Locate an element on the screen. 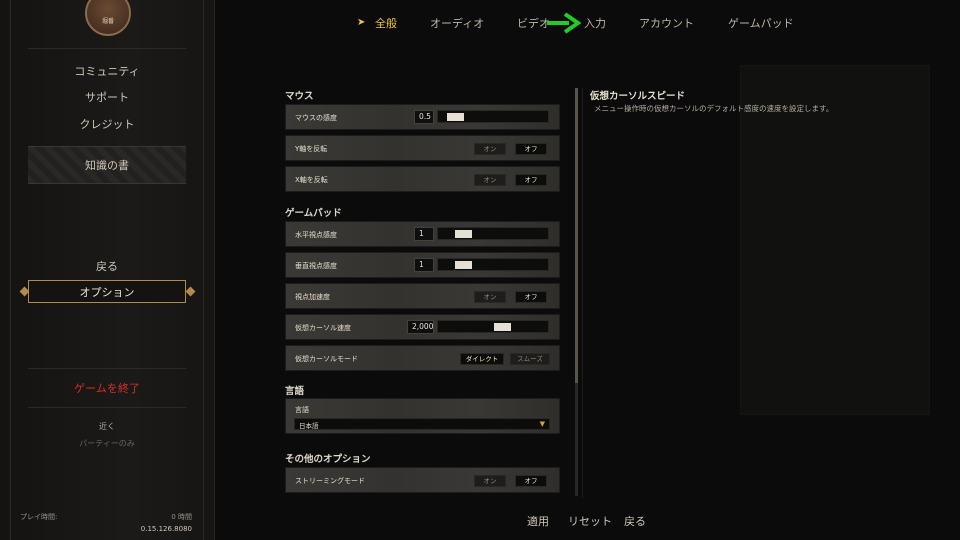 This screenshot has width=960, height=540. horizontal-sensitivity-value: 1 is located at coordinates (424, 234).